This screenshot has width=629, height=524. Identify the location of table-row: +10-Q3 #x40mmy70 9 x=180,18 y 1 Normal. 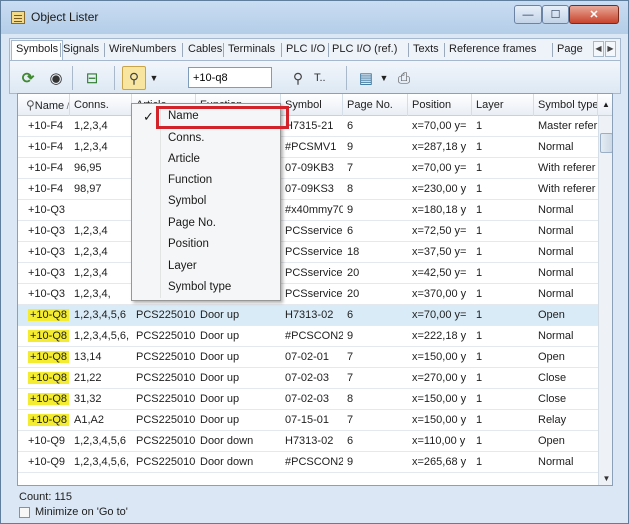
(308, 210).